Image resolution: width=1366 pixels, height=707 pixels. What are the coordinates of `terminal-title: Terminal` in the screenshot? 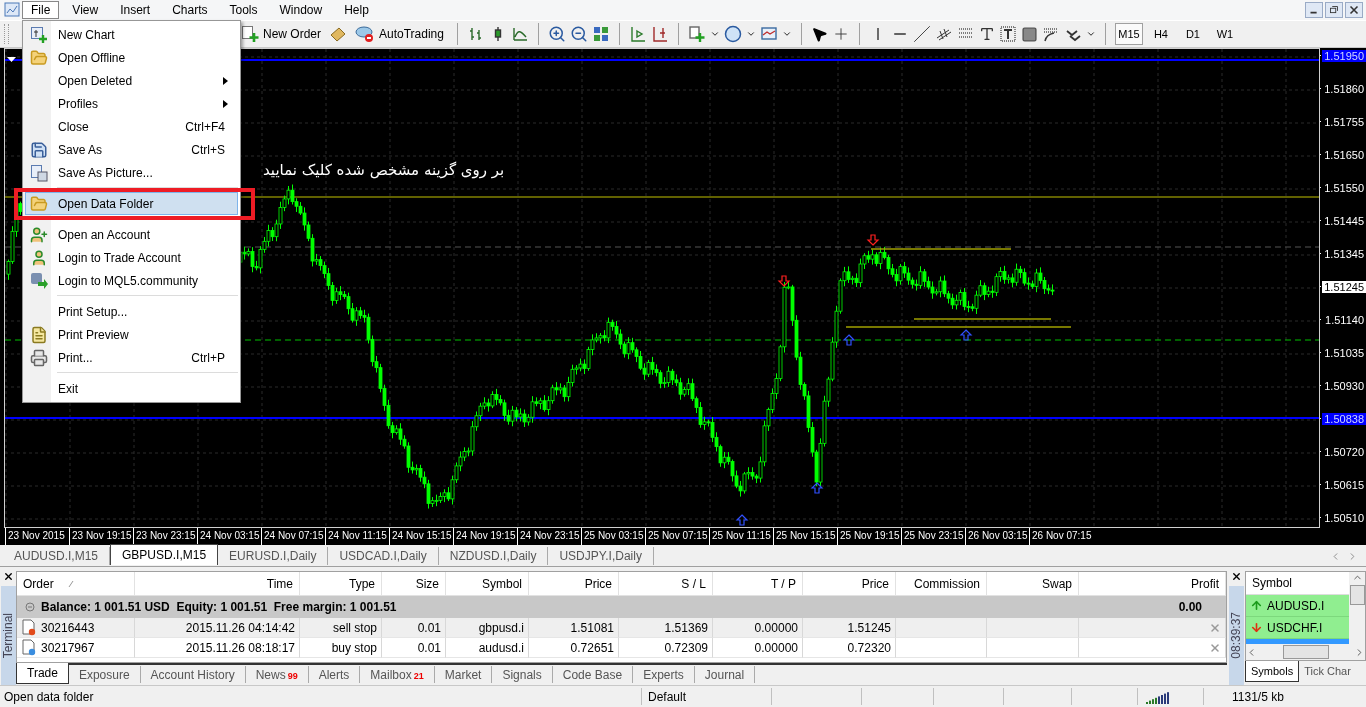 It's located at (8, 635).